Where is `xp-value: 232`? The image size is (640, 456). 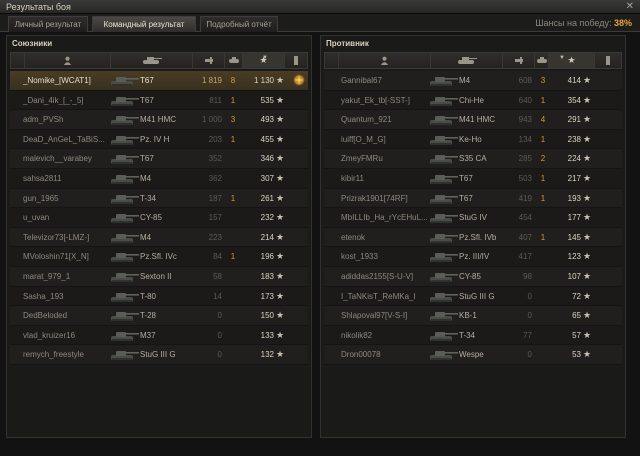
xp-value: 232 is located at coordinates (267, 218).